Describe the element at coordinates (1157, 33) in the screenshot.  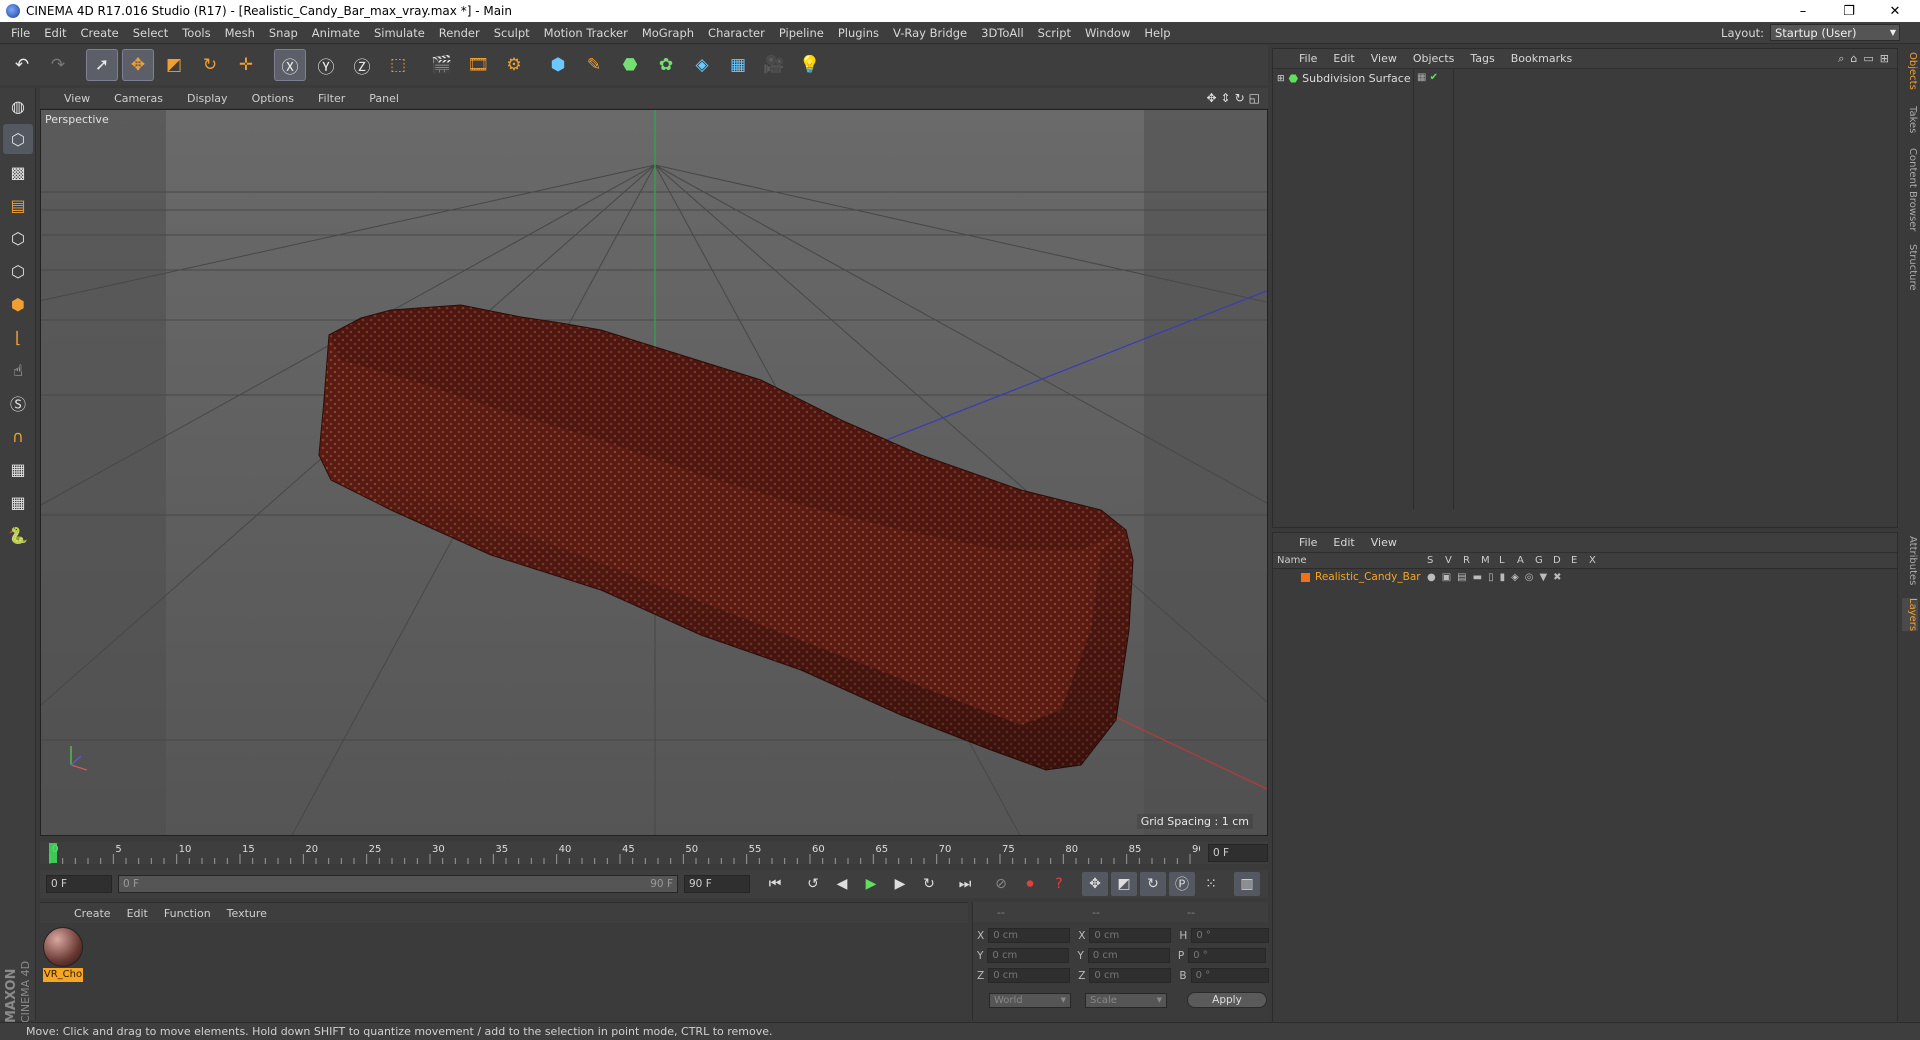
I see `menu-help: Help` at that location.